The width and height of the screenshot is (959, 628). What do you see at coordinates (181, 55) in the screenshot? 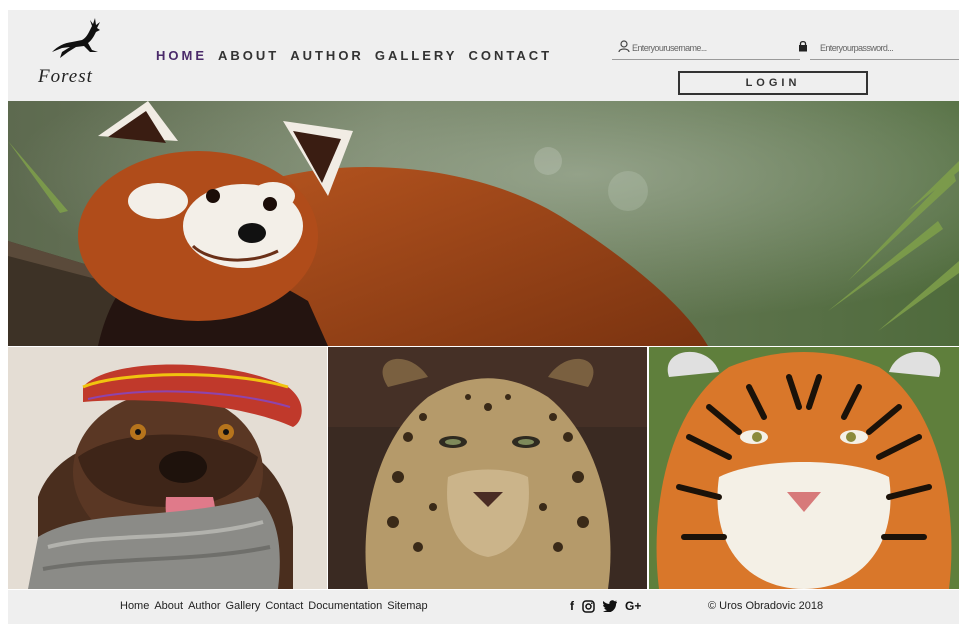
I see `nav-home: HOME` at bounding box center [181, 55].